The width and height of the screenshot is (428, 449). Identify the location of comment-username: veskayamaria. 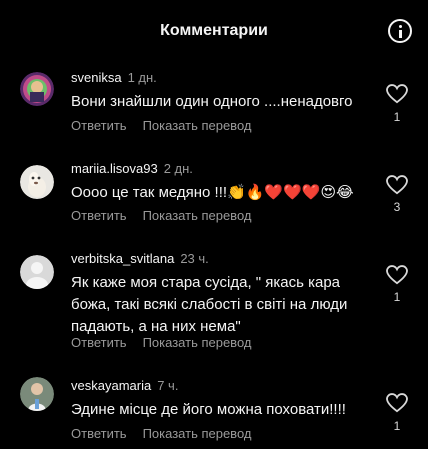
(111, 385).